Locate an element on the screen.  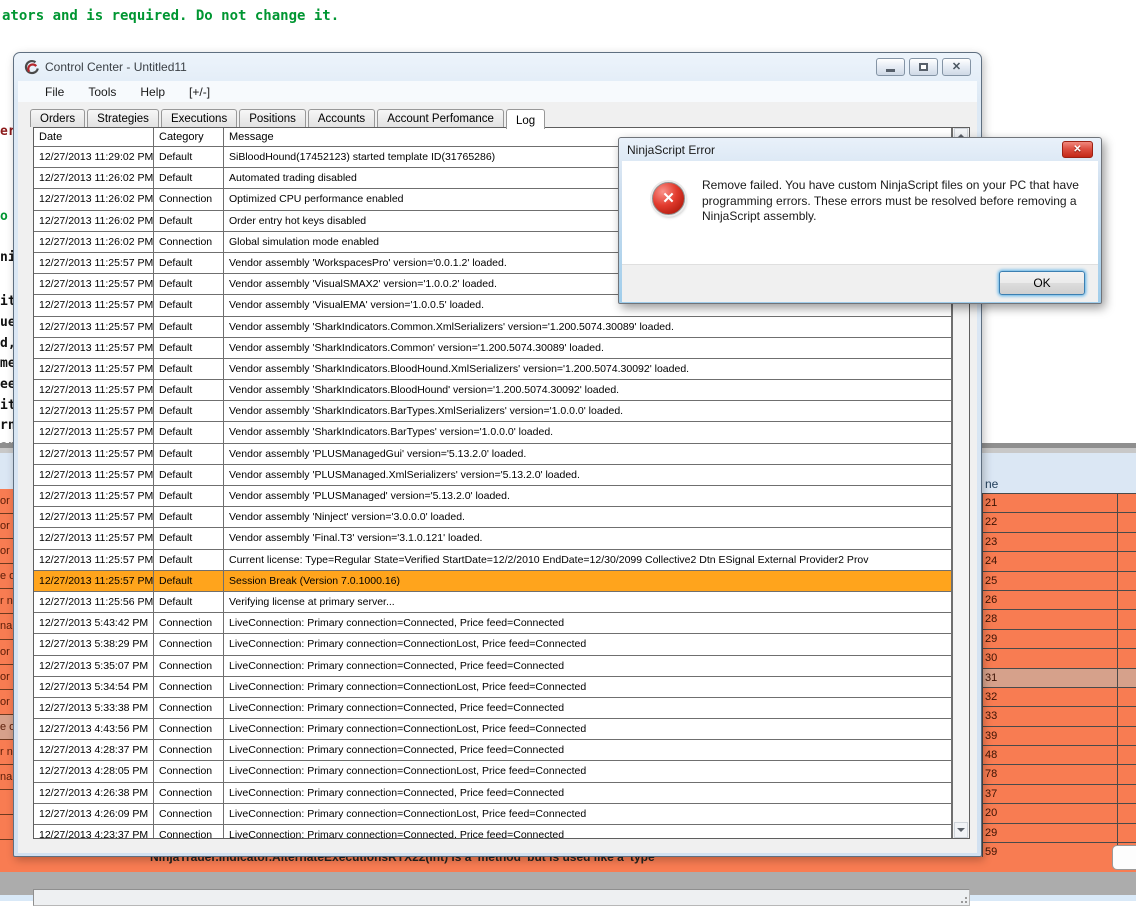
behind-error-row: 39 is located at coordinates (1059, 736).